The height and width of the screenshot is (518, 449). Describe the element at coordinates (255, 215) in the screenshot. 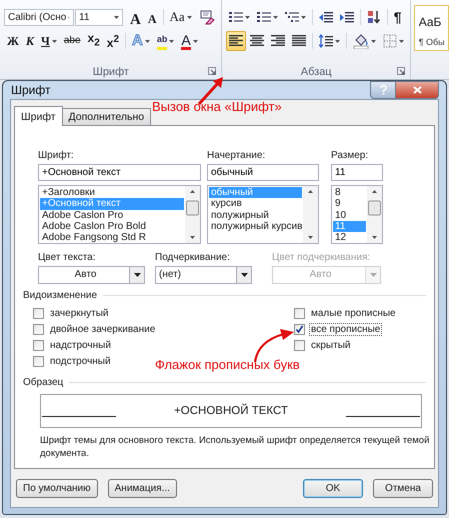

I see `list-item: полужирный` at that location.